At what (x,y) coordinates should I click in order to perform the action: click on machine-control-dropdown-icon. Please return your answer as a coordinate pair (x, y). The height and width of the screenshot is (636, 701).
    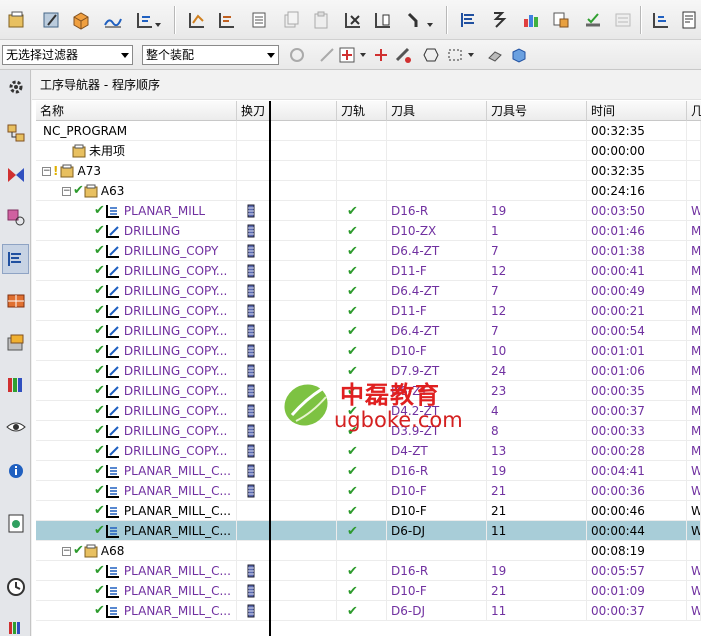
    Looking at the image, I should click on (430, 20).